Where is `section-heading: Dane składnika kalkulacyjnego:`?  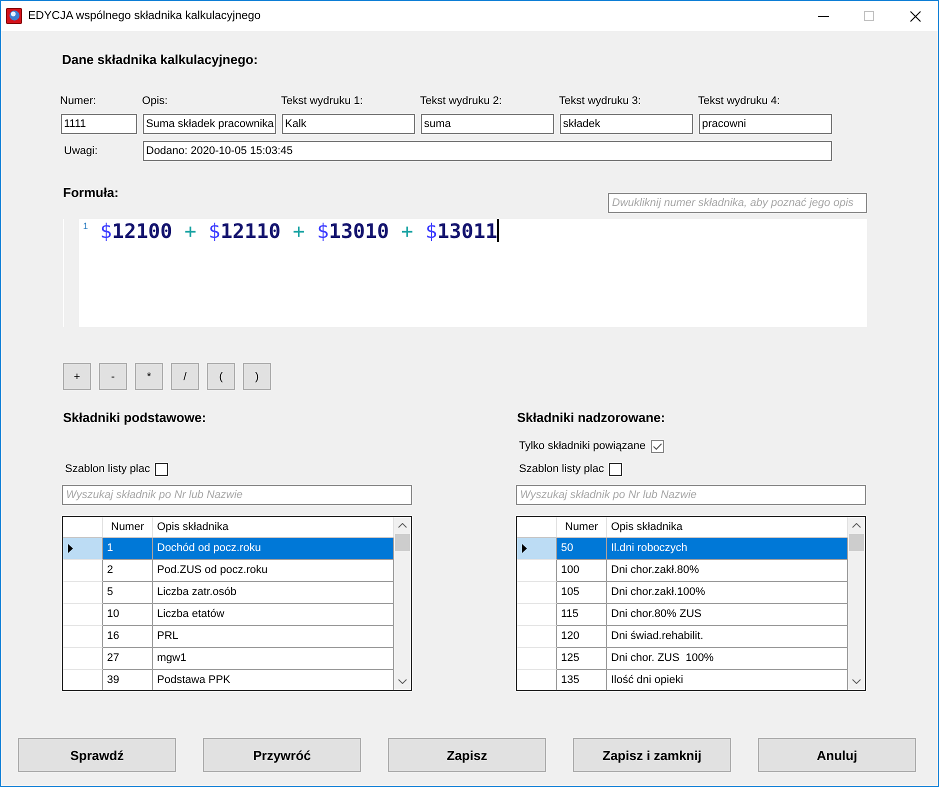
section-heading: Dane składnika kalkulacyjnego: is located at coordinates (160, 60).